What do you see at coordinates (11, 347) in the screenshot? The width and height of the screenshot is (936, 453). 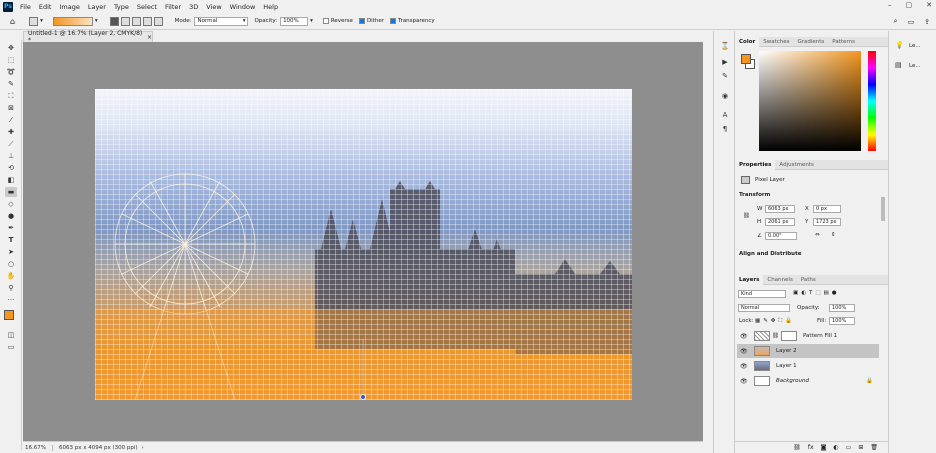 I see `screen-mode-icon: ▭` at bounding box center [11, 347].